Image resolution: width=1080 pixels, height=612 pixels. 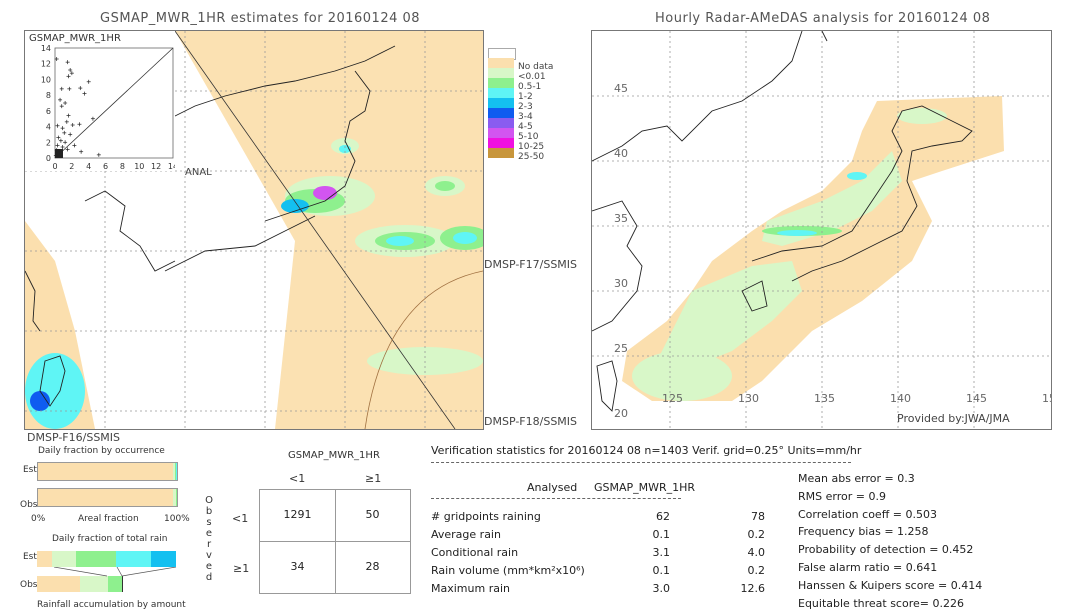 What do you see at coordinates (48, 142) in the screenshot?
I see `scatter-ytick: 2` at bounding box center [48, 142].